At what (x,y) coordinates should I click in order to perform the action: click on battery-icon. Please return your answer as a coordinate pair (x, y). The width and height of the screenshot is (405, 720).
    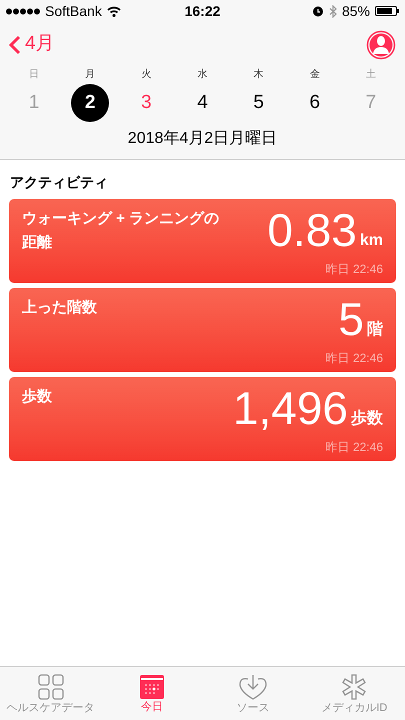
    Looking at the image, I should click on (387, 11).